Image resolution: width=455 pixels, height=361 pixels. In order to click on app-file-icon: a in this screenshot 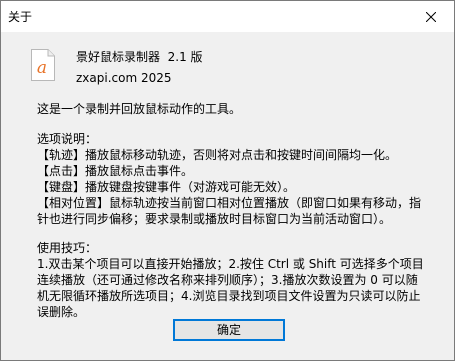, I will do `click(43, 65)`.